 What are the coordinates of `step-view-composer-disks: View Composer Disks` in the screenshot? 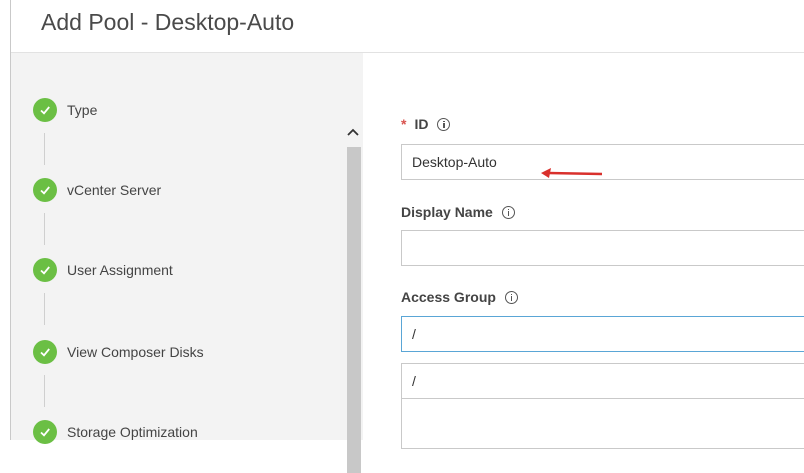 It's located at (118, 352).